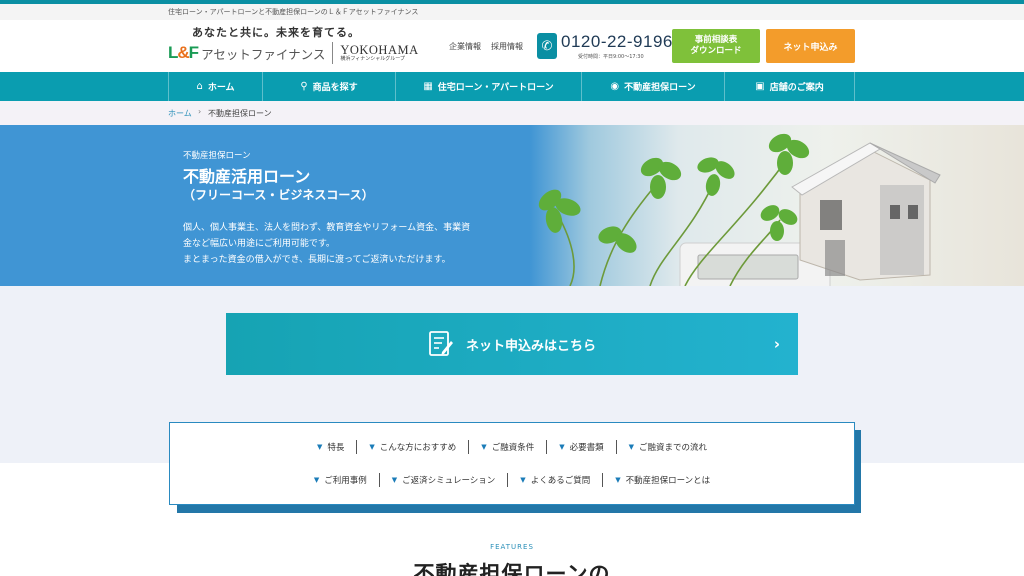  Describe the element at coordinates (293, 12) in the screenshot. I see `top-bar-text: 住宅ローン・アパートローンと不動産担保ローンのＬ＆Ｆアセットファイナンス` at that location.